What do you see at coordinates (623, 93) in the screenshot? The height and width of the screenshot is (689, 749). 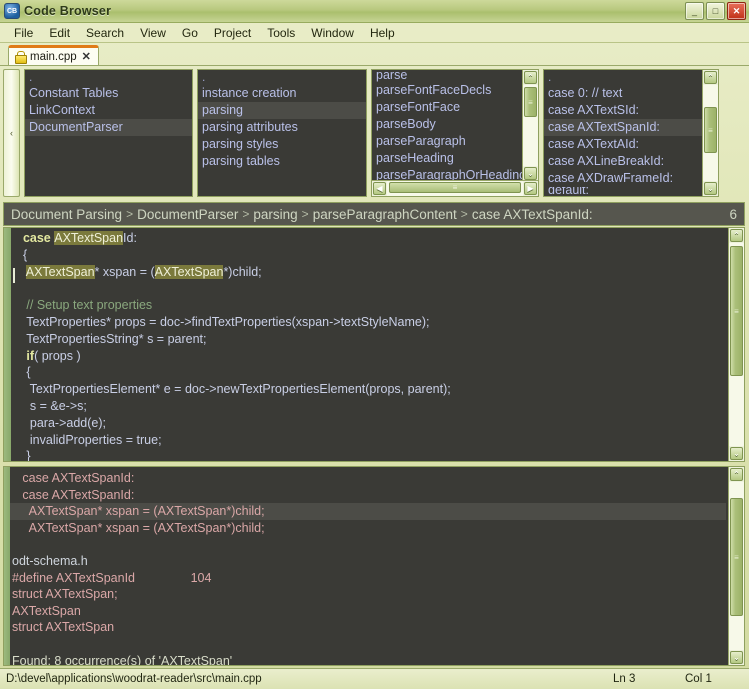 I see `list-item: case 0: // text` at bounding box center [623, 93].